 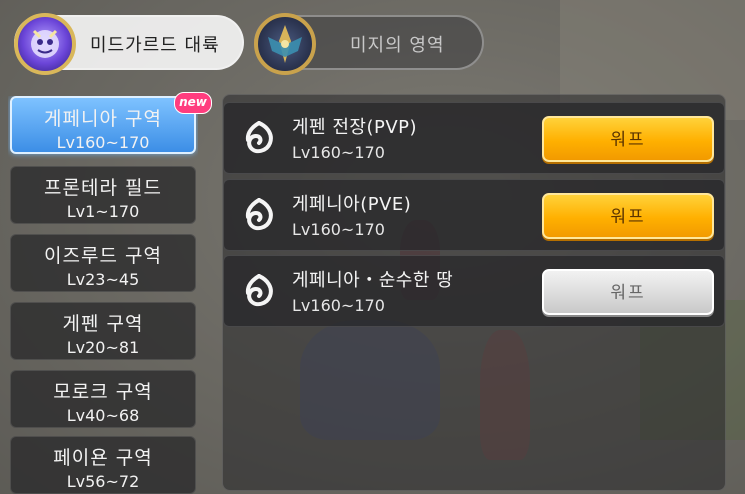 What do you see at coordinates (355, 127) in the screenshot?
I see `map-name: 게펜 전장(PVP)` at bounding box center [355, 127].